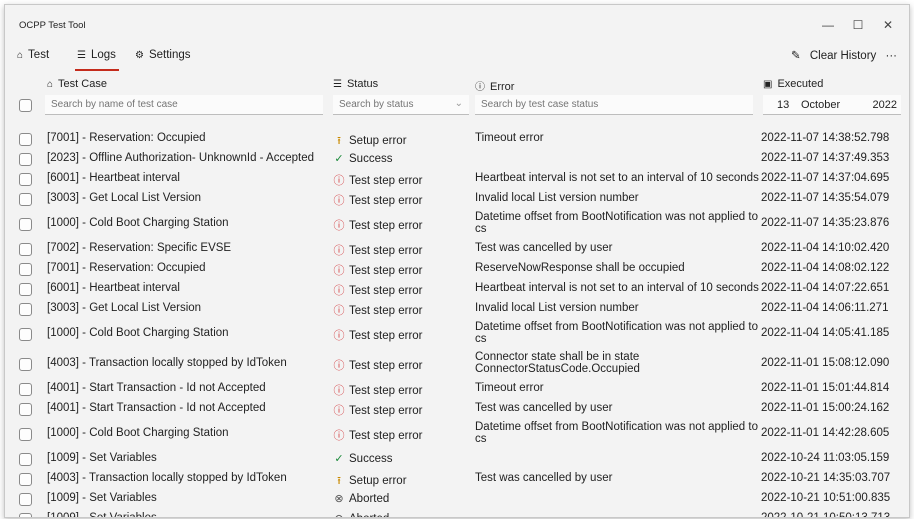 Image resolution: width=914 pixels, height=519 pixels. What do you see at coordinates (187, 104) in the screenshot?
I see `test-case-search-input` at bounding box center [187, 104].